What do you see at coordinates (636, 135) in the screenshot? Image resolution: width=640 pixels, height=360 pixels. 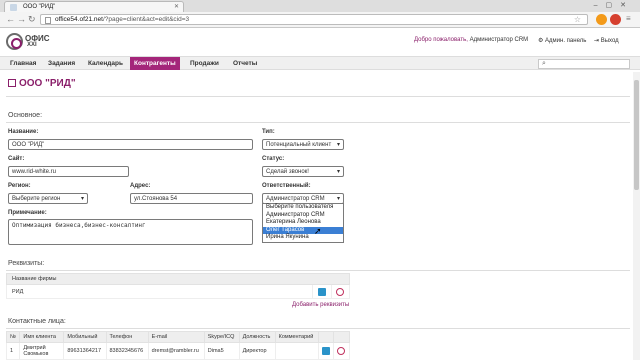 I see `scrollbar-thumb` at bounding box center [636, 135].